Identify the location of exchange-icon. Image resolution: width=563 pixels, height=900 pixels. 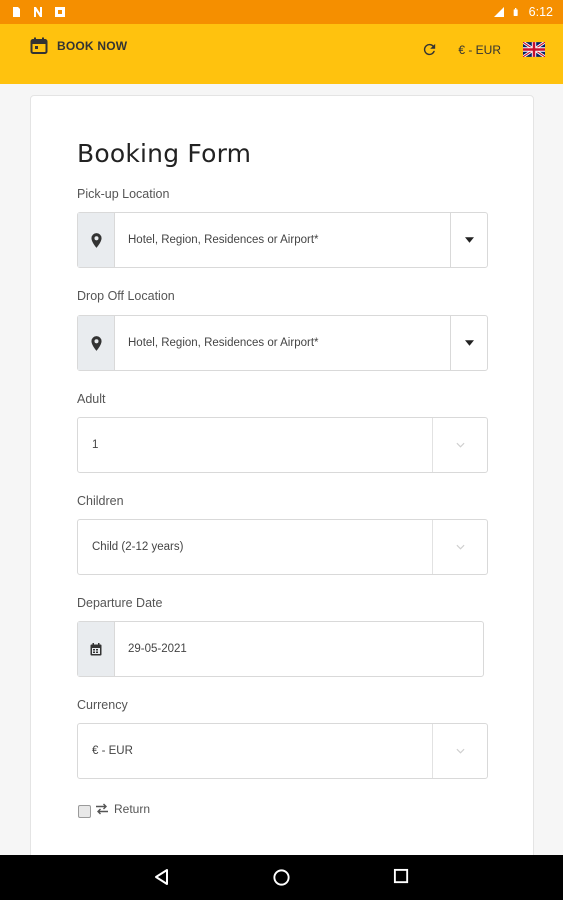
(102, 808).